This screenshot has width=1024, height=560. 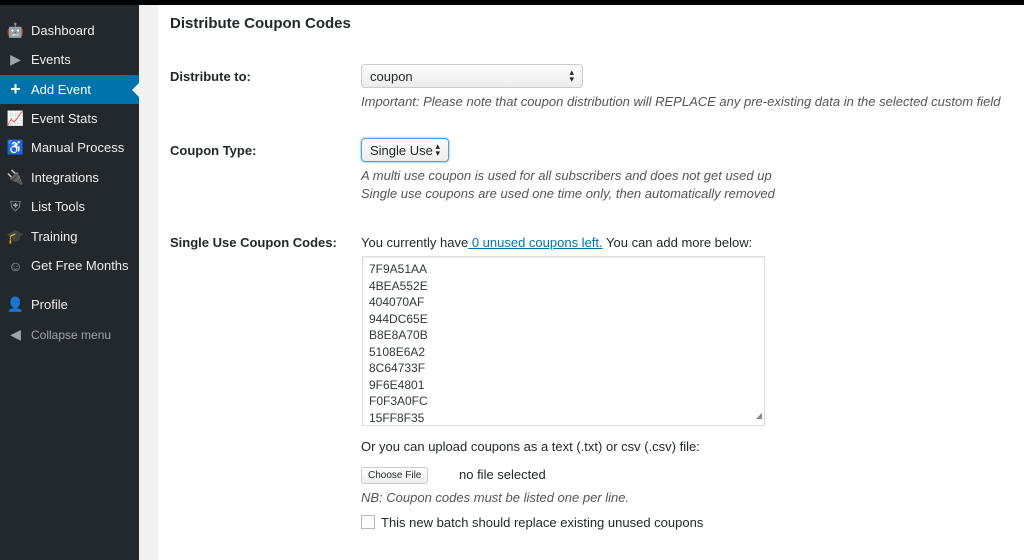 I want to click on sidebar-item-list-tools: ⛨ List Tools, so click(x=69, y=206).